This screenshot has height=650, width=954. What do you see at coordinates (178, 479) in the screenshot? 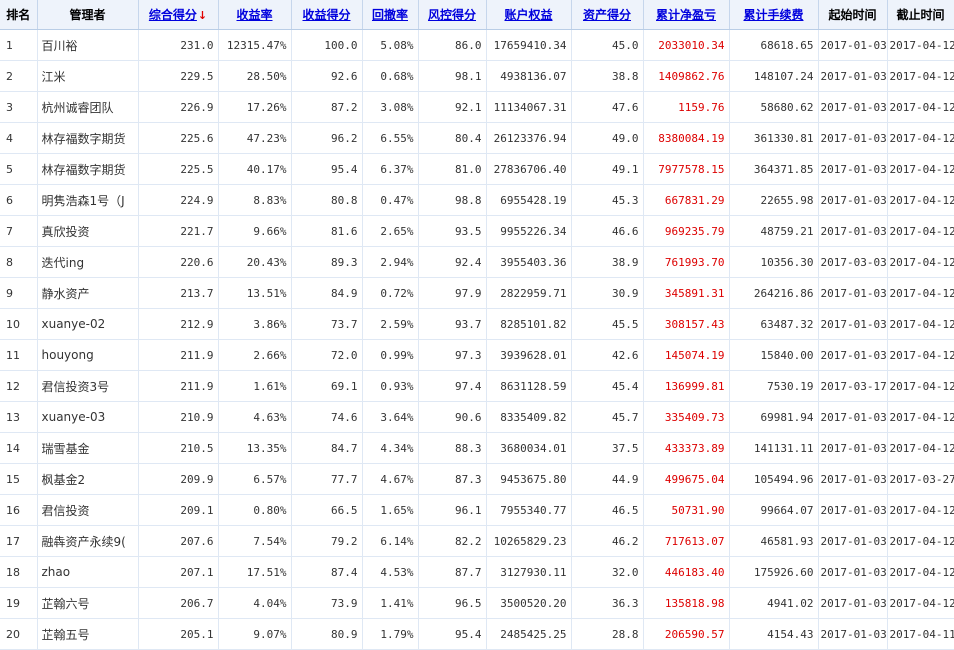
I see `cell-composite-score: 209.9` at bounding box center [178, 479].